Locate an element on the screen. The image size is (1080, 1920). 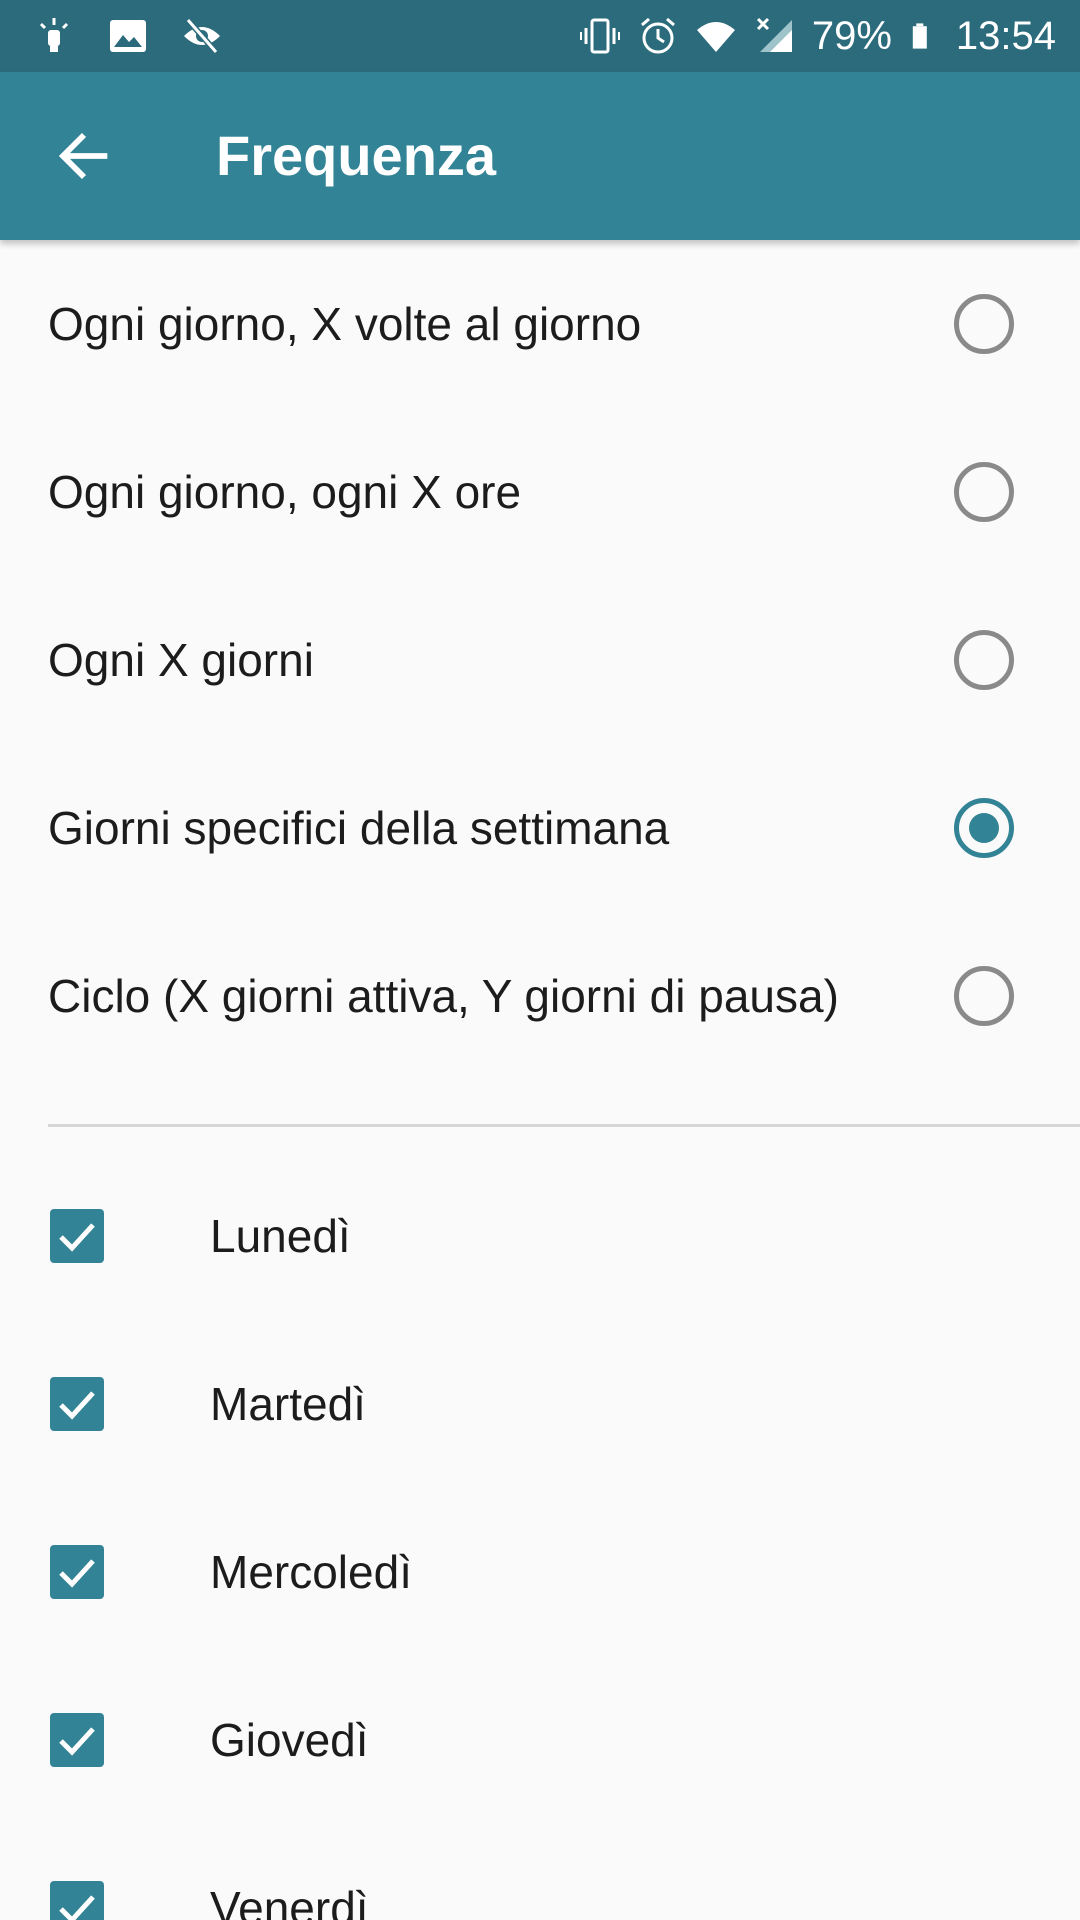
day-row-lunedi: Lunedì is located at coordinates (540, 1236).